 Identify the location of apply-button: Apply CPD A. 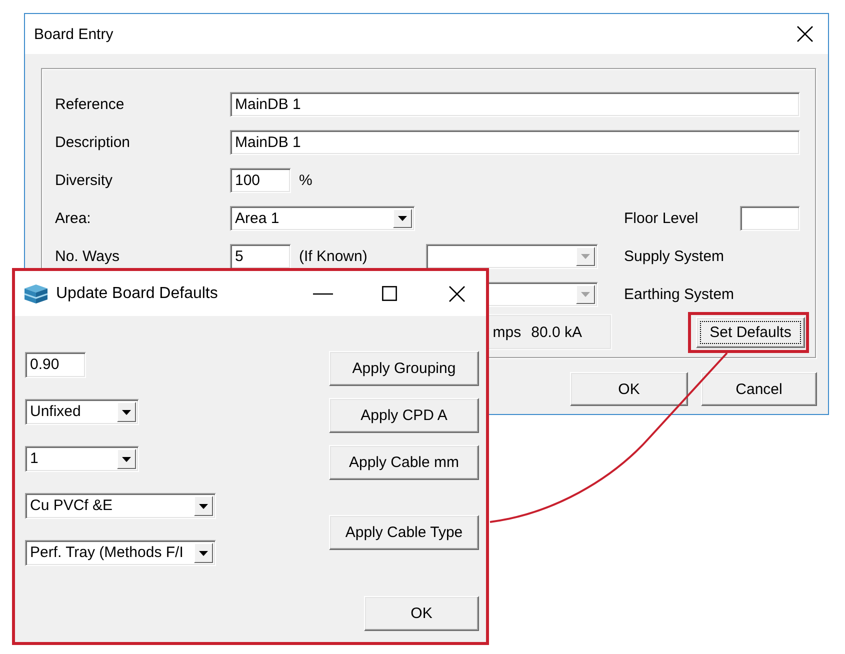
(404, 415).